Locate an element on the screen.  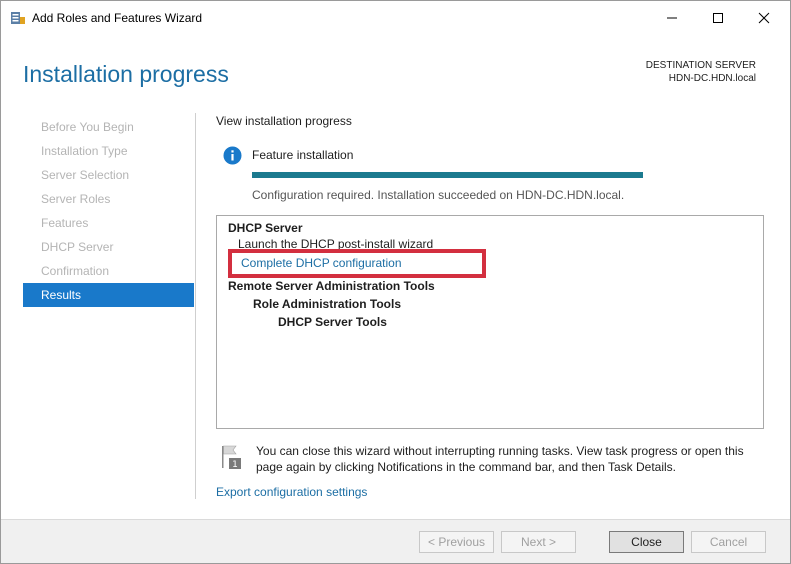
sidebar-divider is located at coordinates (195, 306).